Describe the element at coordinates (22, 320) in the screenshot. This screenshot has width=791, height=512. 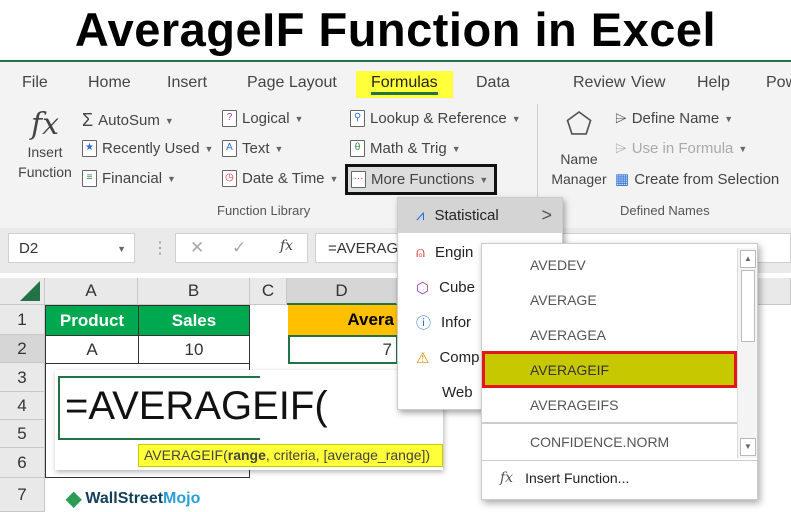
I see `row-header-1: 1` at that location.